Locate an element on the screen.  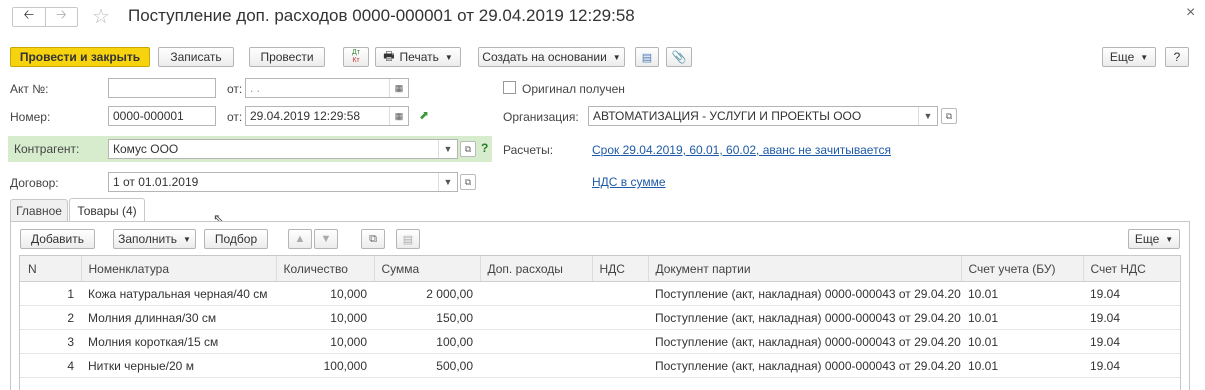
column-header: N is located at coordinates (51, 269).